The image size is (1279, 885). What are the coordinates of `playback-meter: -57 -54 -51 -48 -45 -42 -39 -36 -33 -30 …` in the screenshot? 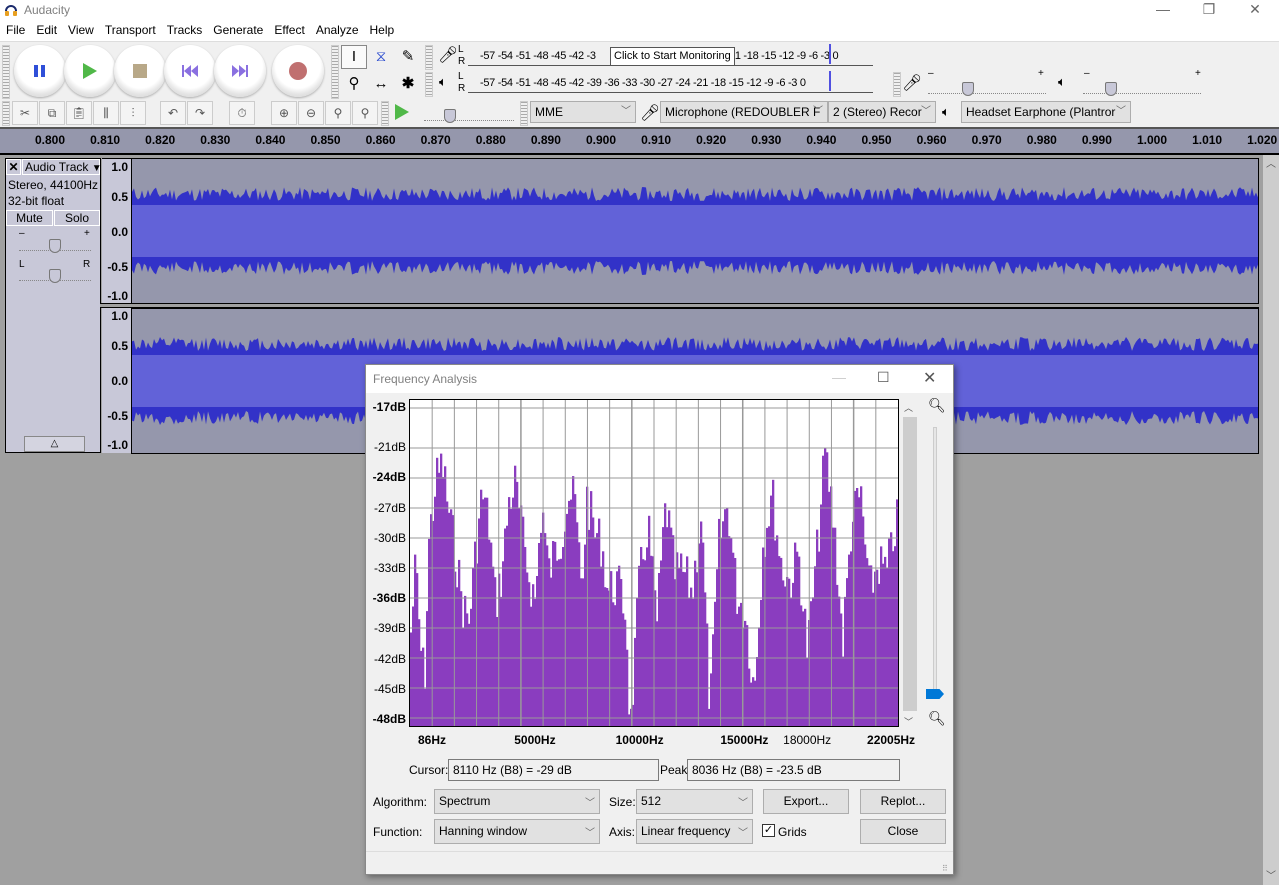 It's located at (670, 82).